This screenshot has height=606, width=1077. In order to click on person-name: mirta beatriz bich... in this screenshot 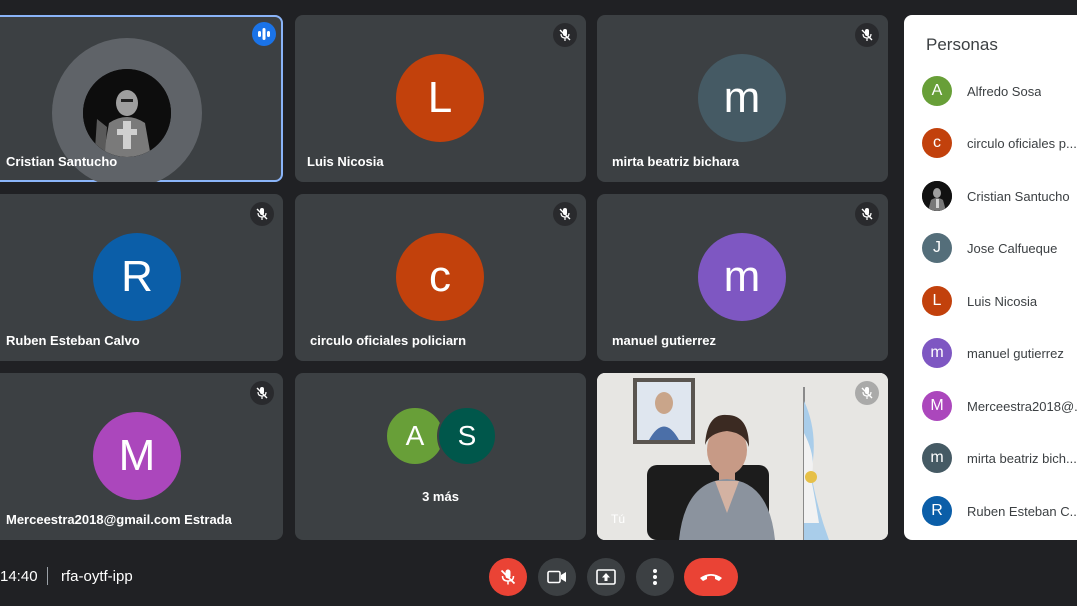, I will do `click(1022, 458)`.